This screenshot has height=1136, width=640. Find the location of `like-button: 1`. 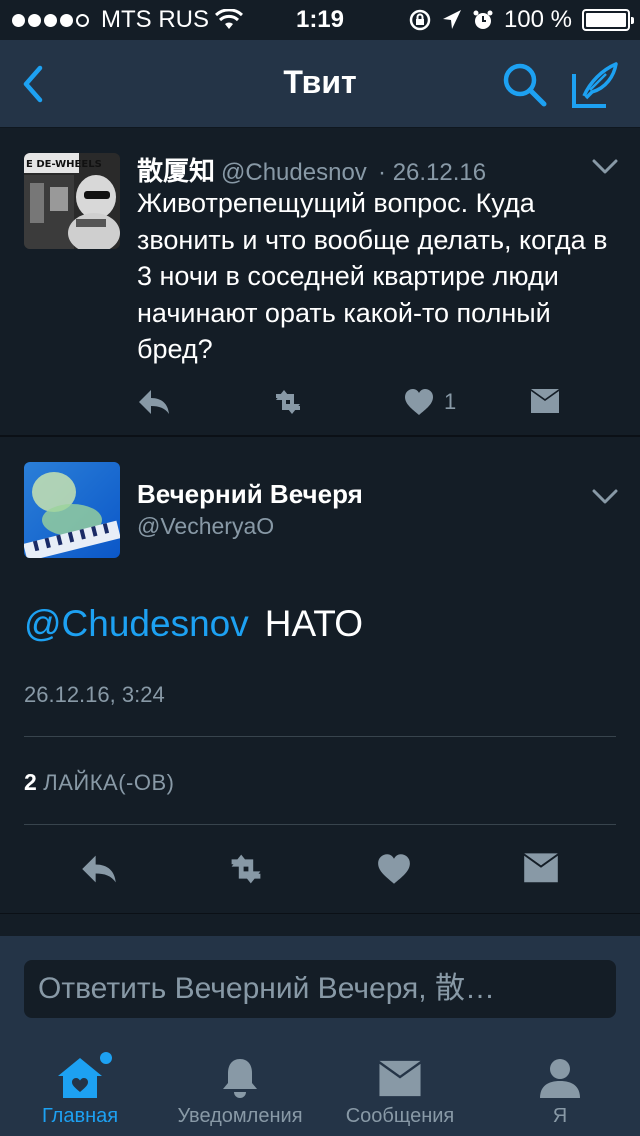

like-button: 1 is located at coordinates (430, 402).